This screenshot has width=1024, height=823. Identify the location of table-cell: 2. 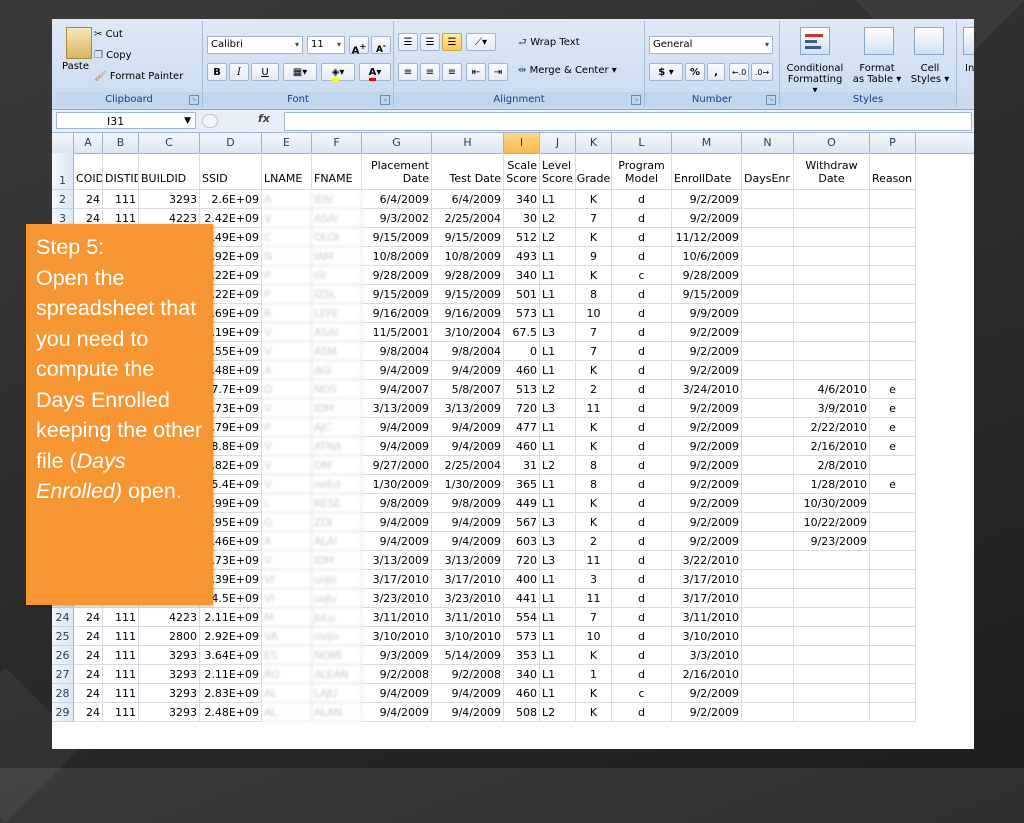
(594, 389).